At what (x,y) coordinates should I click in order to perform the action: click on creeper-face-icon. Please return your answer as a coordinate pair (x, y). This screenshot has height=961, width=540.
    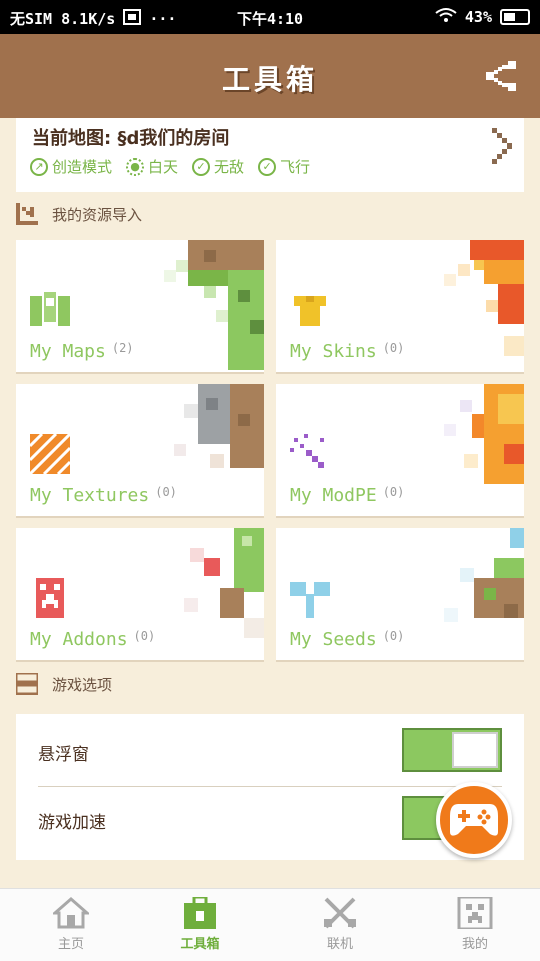
    Looking at the image, I should click on (475, 913).